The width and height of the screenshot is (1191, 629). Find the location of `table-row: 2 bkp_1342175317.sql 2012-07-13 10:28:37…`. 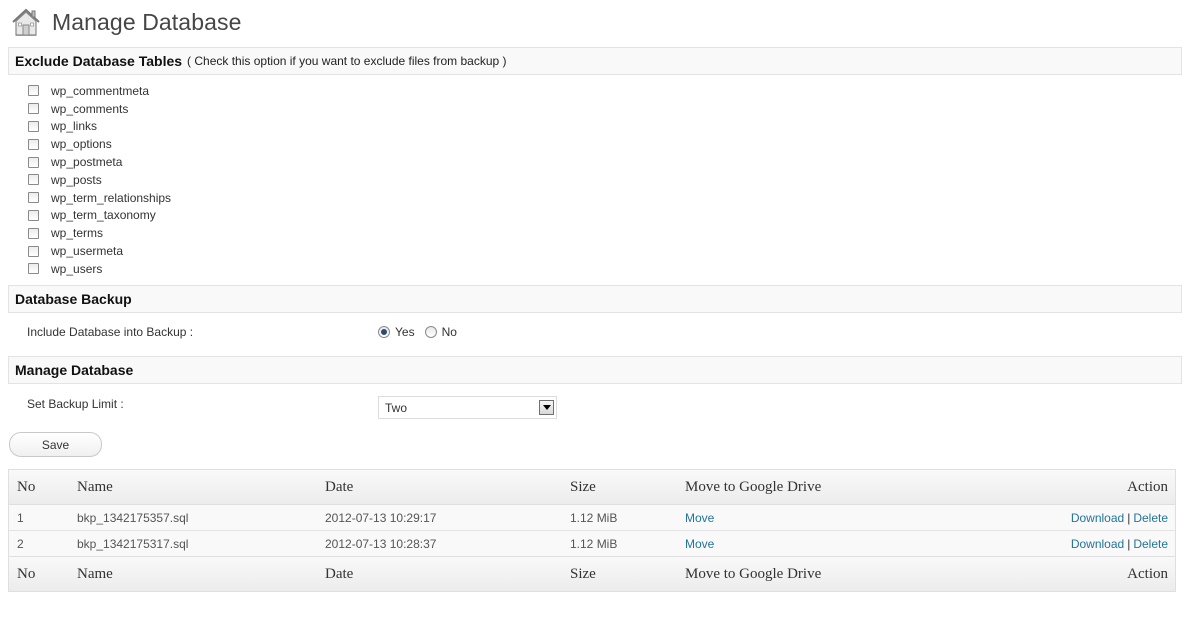

table-row: 2 bkp_1342175317.sql 2012-07-13 10:28:37… is located at coordinates (592, 543).